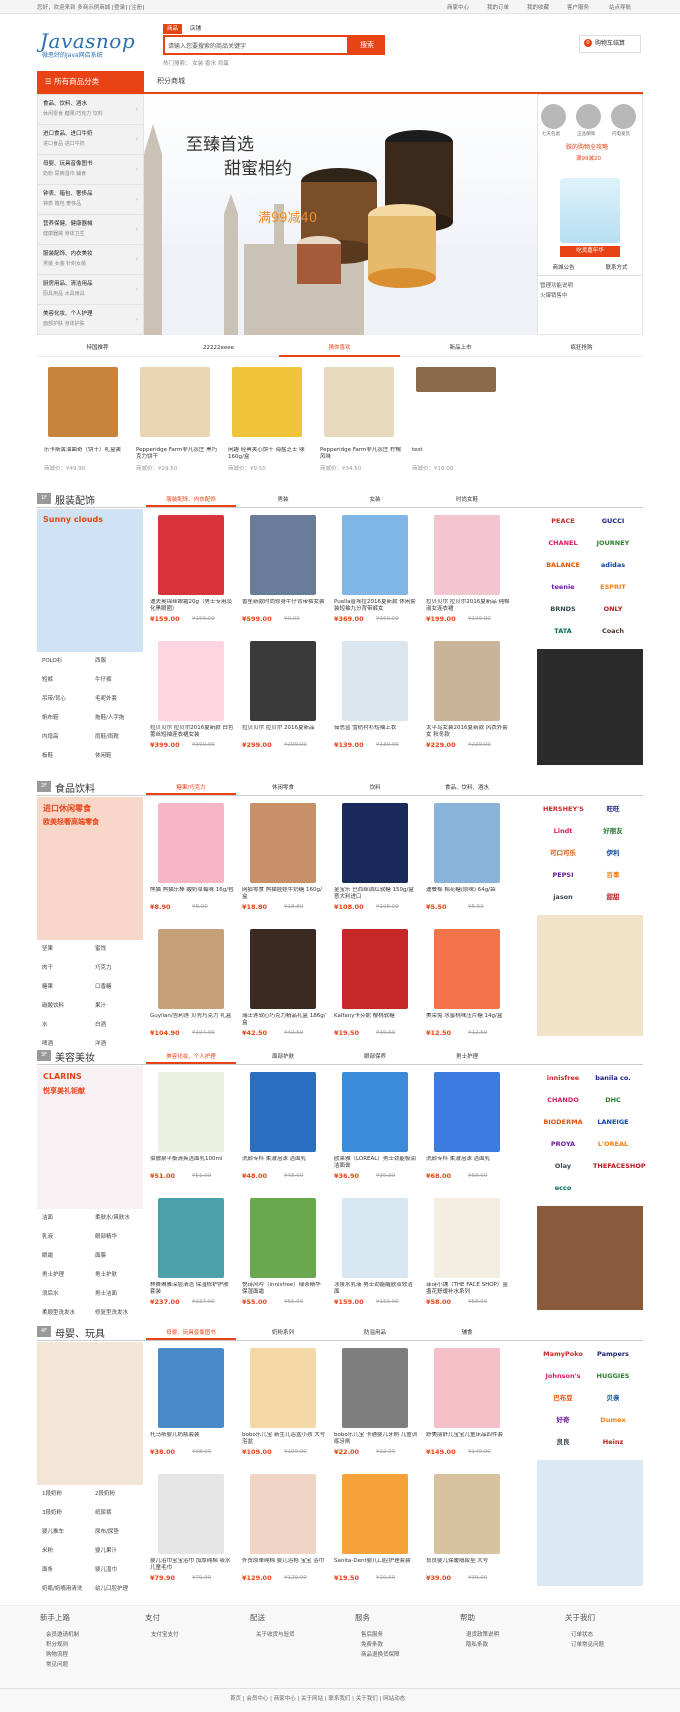 The width and height of the screenshot is (680, 1712). Describe the element at coordinates (97, 348) in the screenshot. I see `tab-recommend: 特国推荐` at that location.